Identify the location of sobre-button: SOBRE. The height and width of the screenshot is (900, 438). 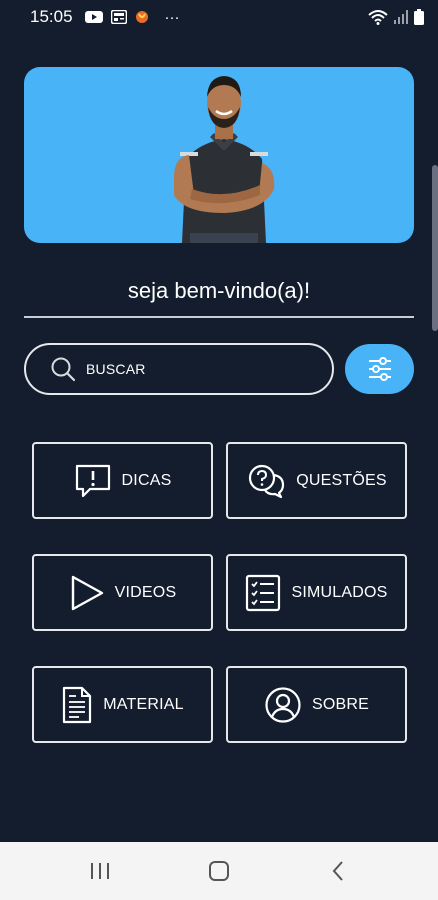
(316, 704).